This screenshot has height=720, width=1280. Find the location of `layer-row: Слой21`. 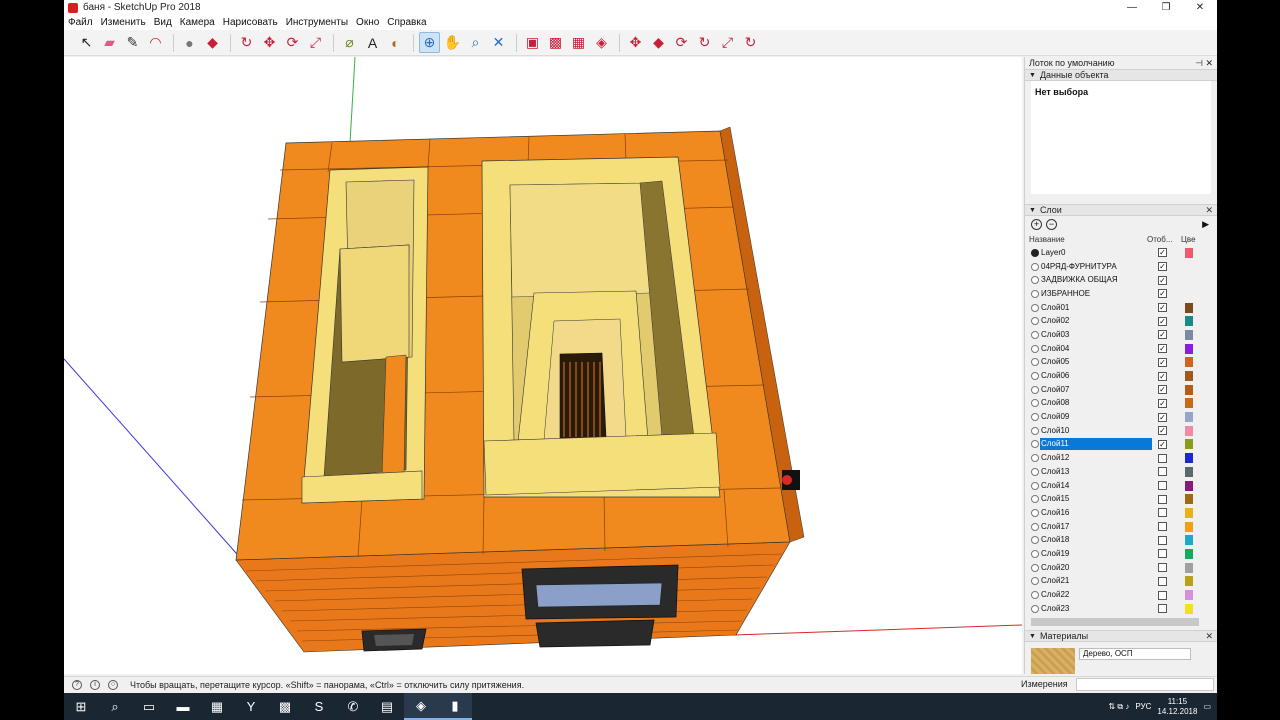

layer-row: Слой21 is located at coordinates (1121, 582).